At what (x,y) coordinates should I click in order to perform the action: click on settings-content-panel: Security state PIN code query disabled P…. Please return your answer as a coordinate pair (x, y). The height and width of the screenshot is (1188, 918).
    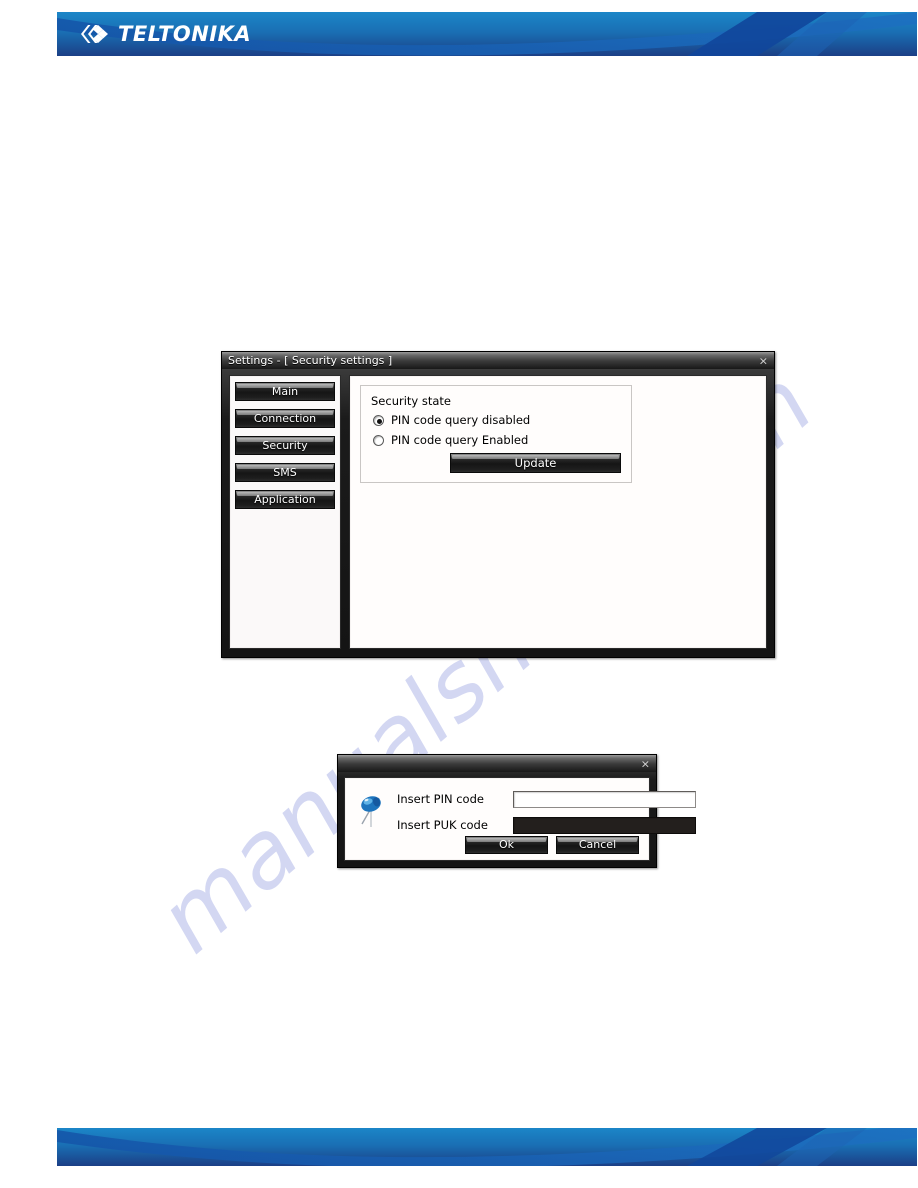
    Looking at the image, I should click on (558, 512).